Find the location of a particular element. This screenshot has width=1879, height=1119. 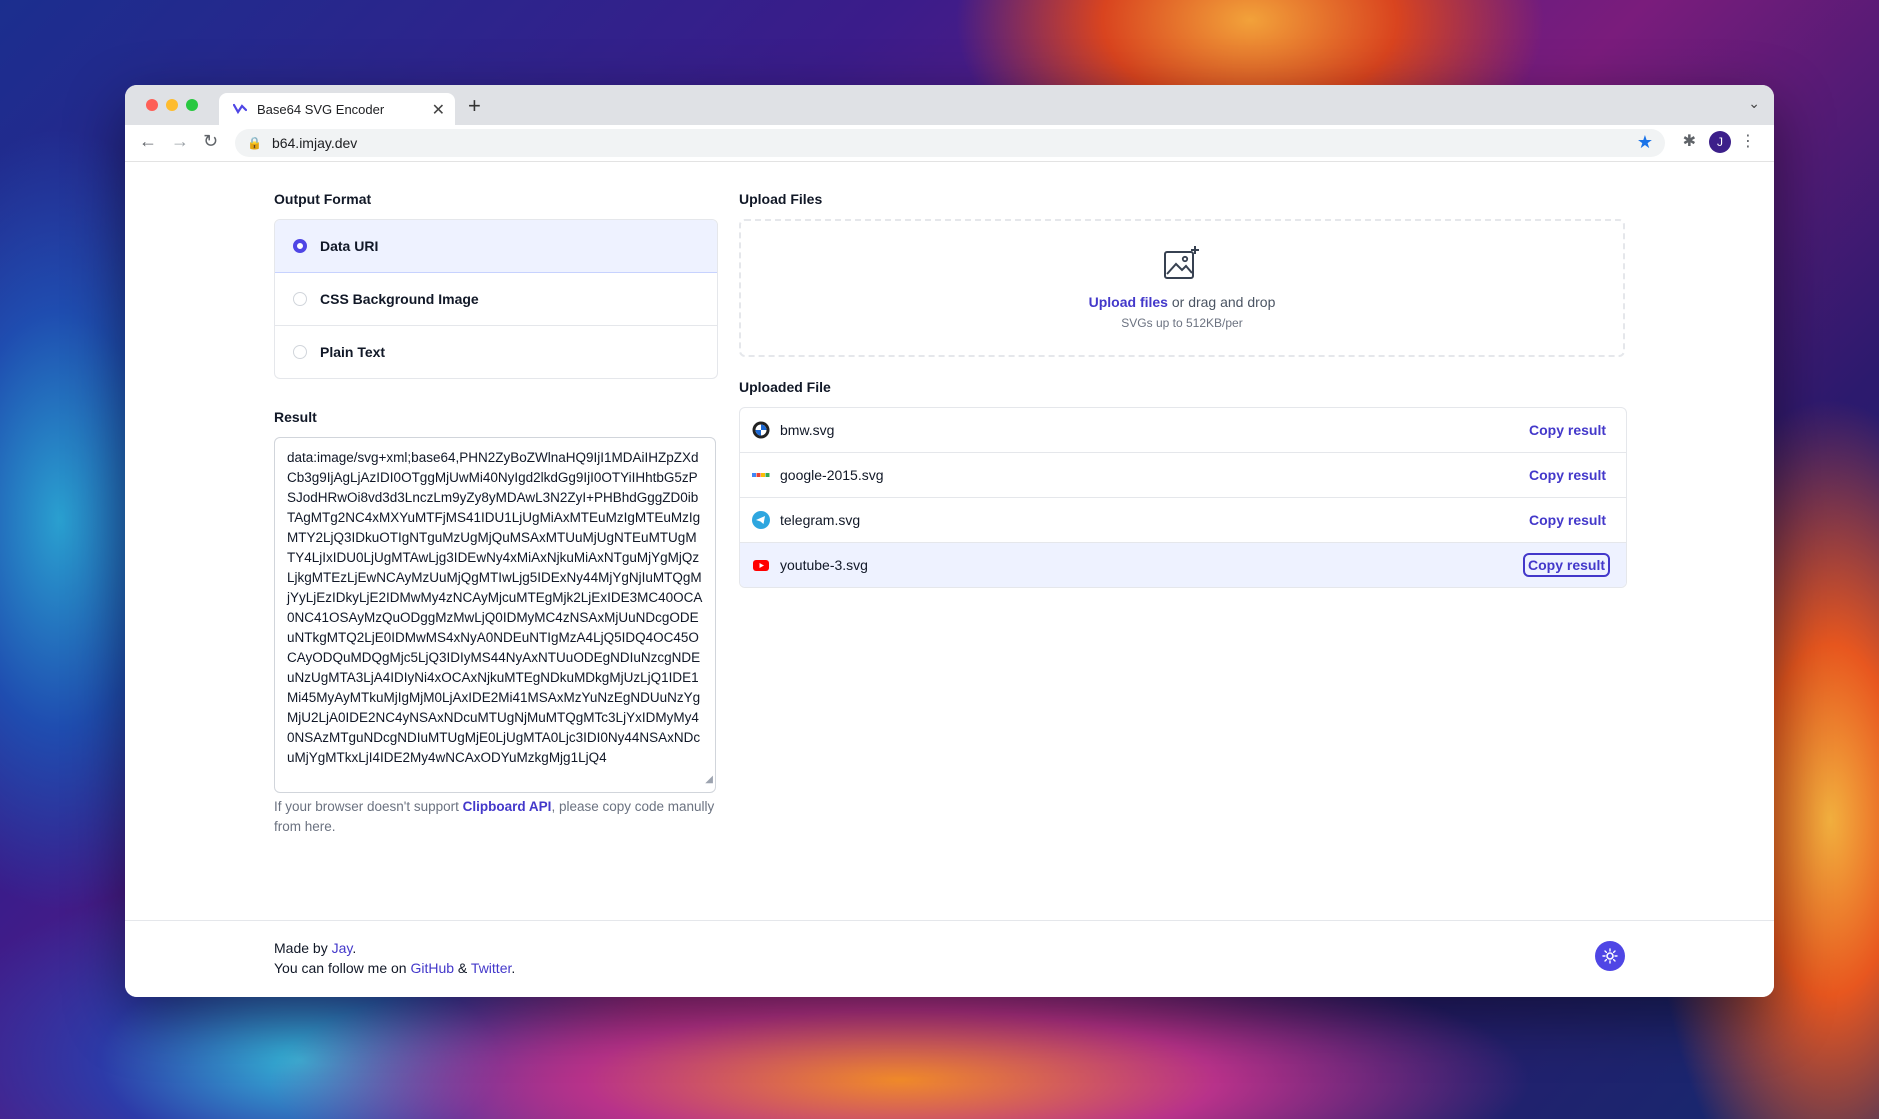

browser-tab: Base64 SVG Encoder ✕ is located at coordinates (337, 109).